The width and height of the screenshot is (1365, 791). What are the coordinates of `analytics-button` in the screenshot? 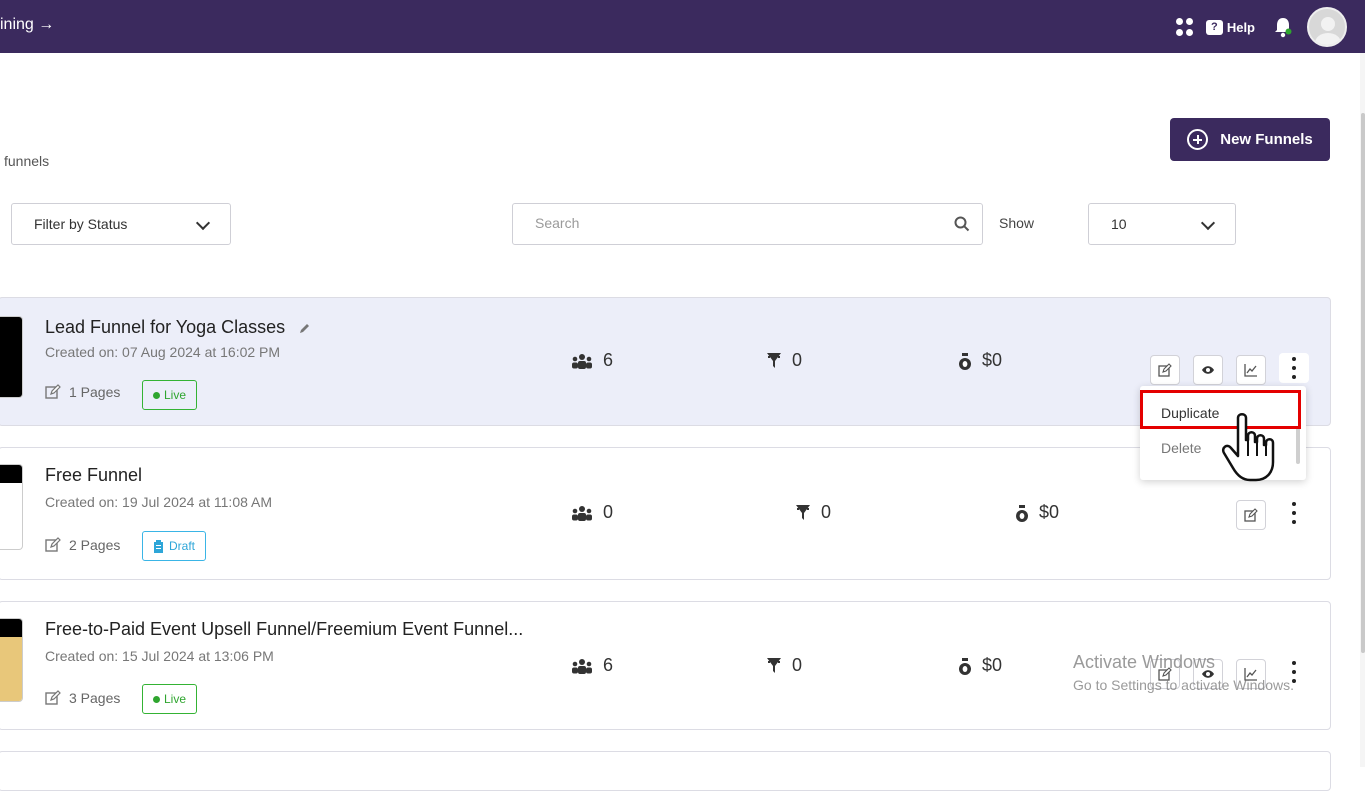 It's located at (1251, 370).